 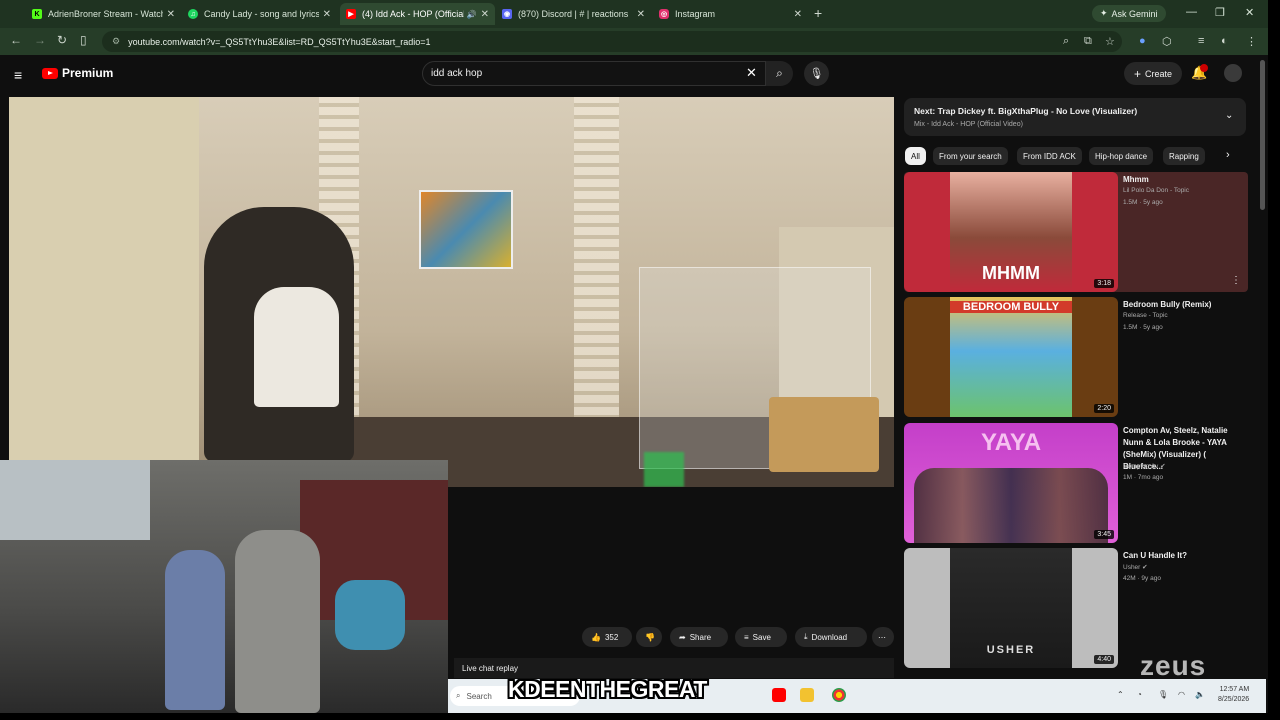 What do you see at coordinates (1236, 280) in the screenshot?
I see `more-vertical-icon: ⋮` at bounding box center [1236, 280].